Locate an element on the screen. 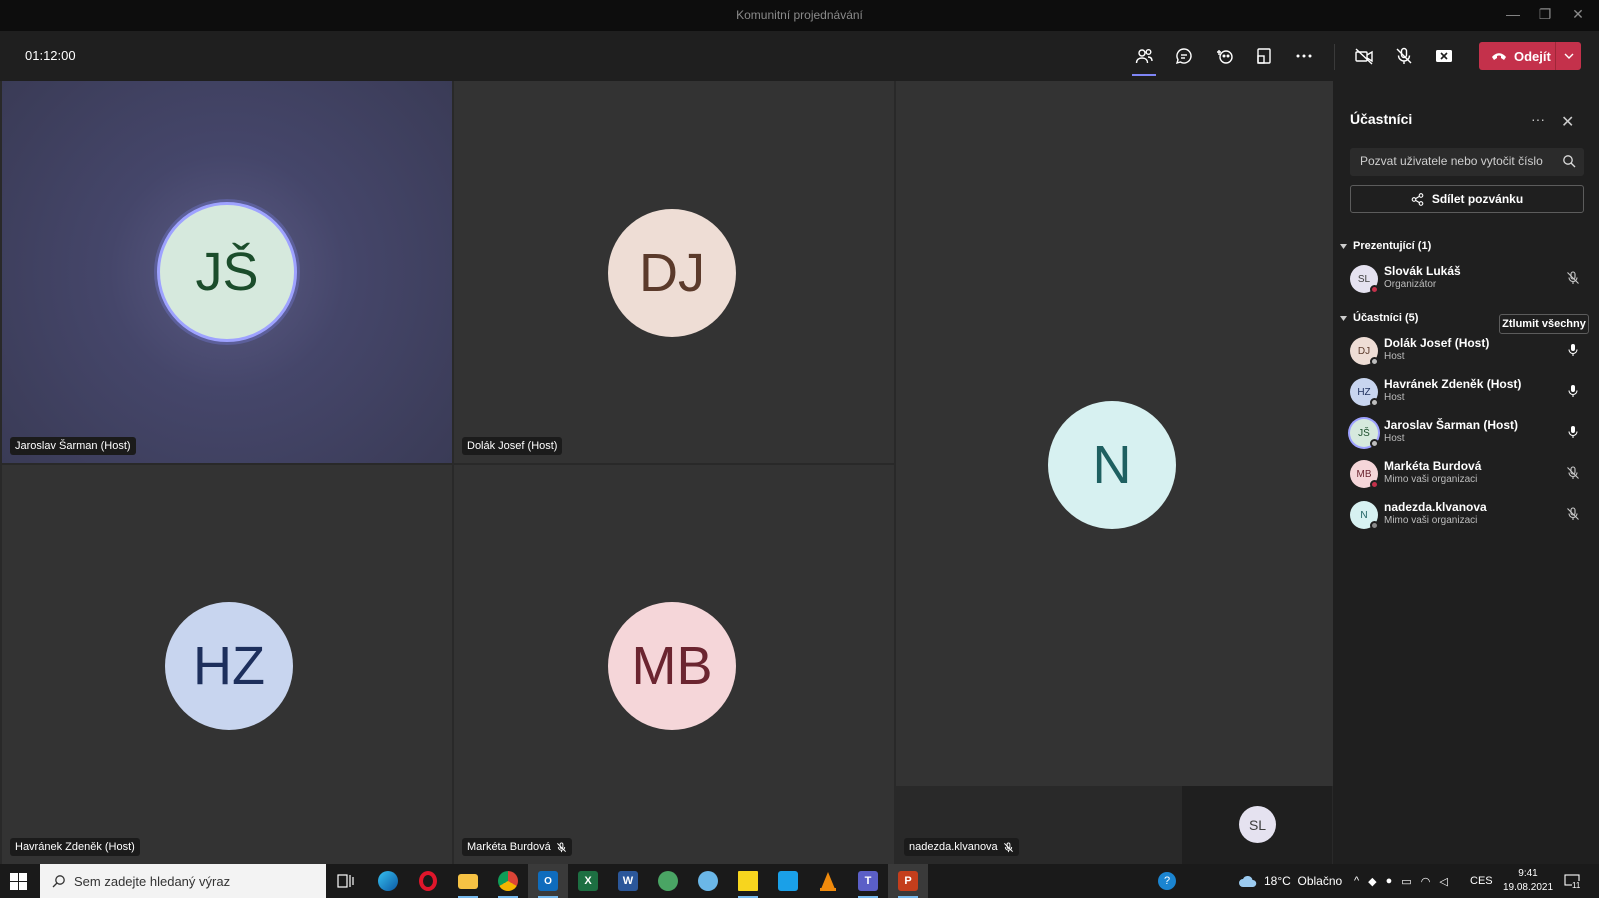 The width and height of the screenshot is (1599, 898). help-tray-icon: ? is located at coordinates (1167, 881).